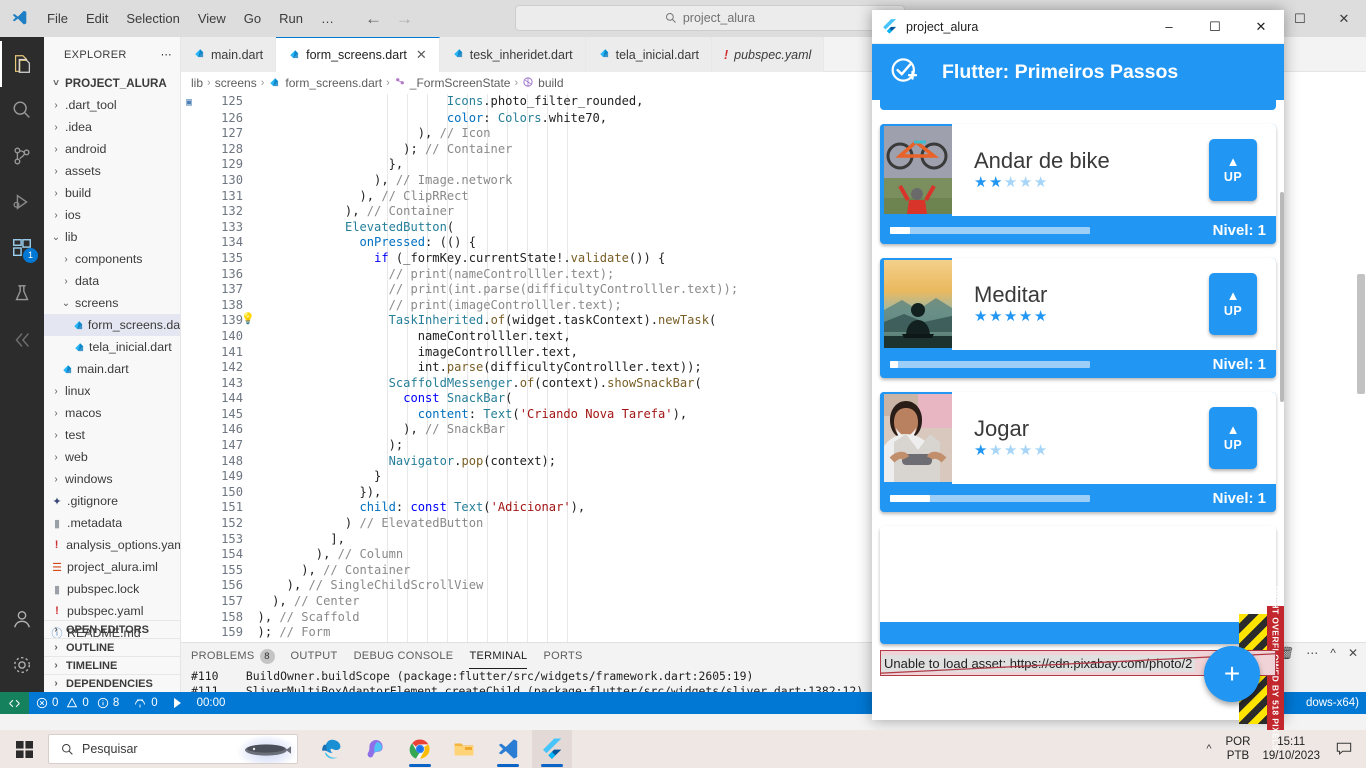 This screenshot has width=1366, height=768. Describe the element at coordinates (550, 83) in the screenshot. I see `breadcrumb-item: build` at that location.